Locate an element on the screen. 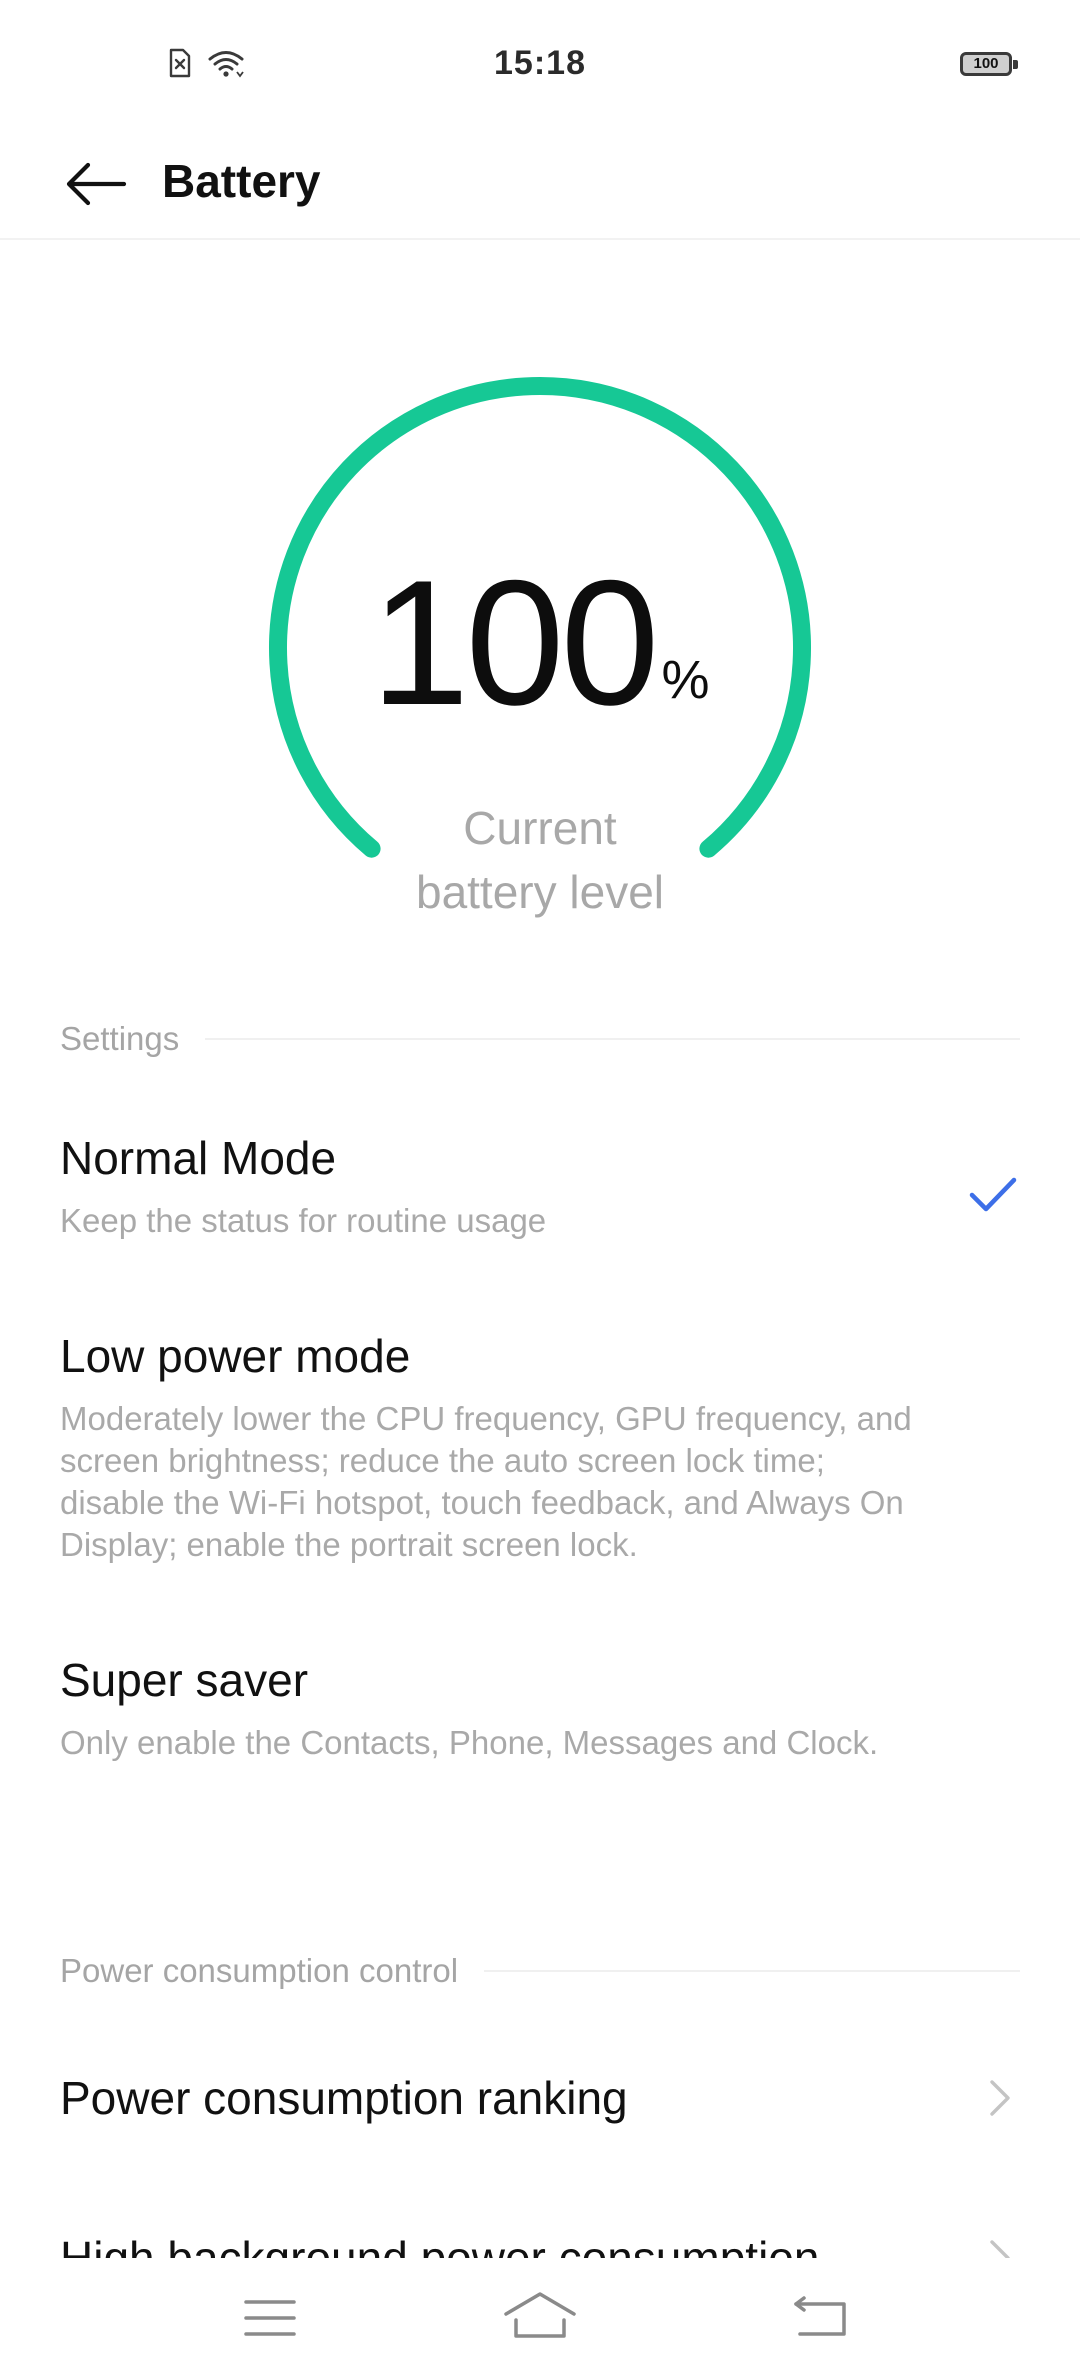 The height and width of the screenshot is (2376, 1080). status-bar: 15:18 100 is located at coordinates (540, 65).